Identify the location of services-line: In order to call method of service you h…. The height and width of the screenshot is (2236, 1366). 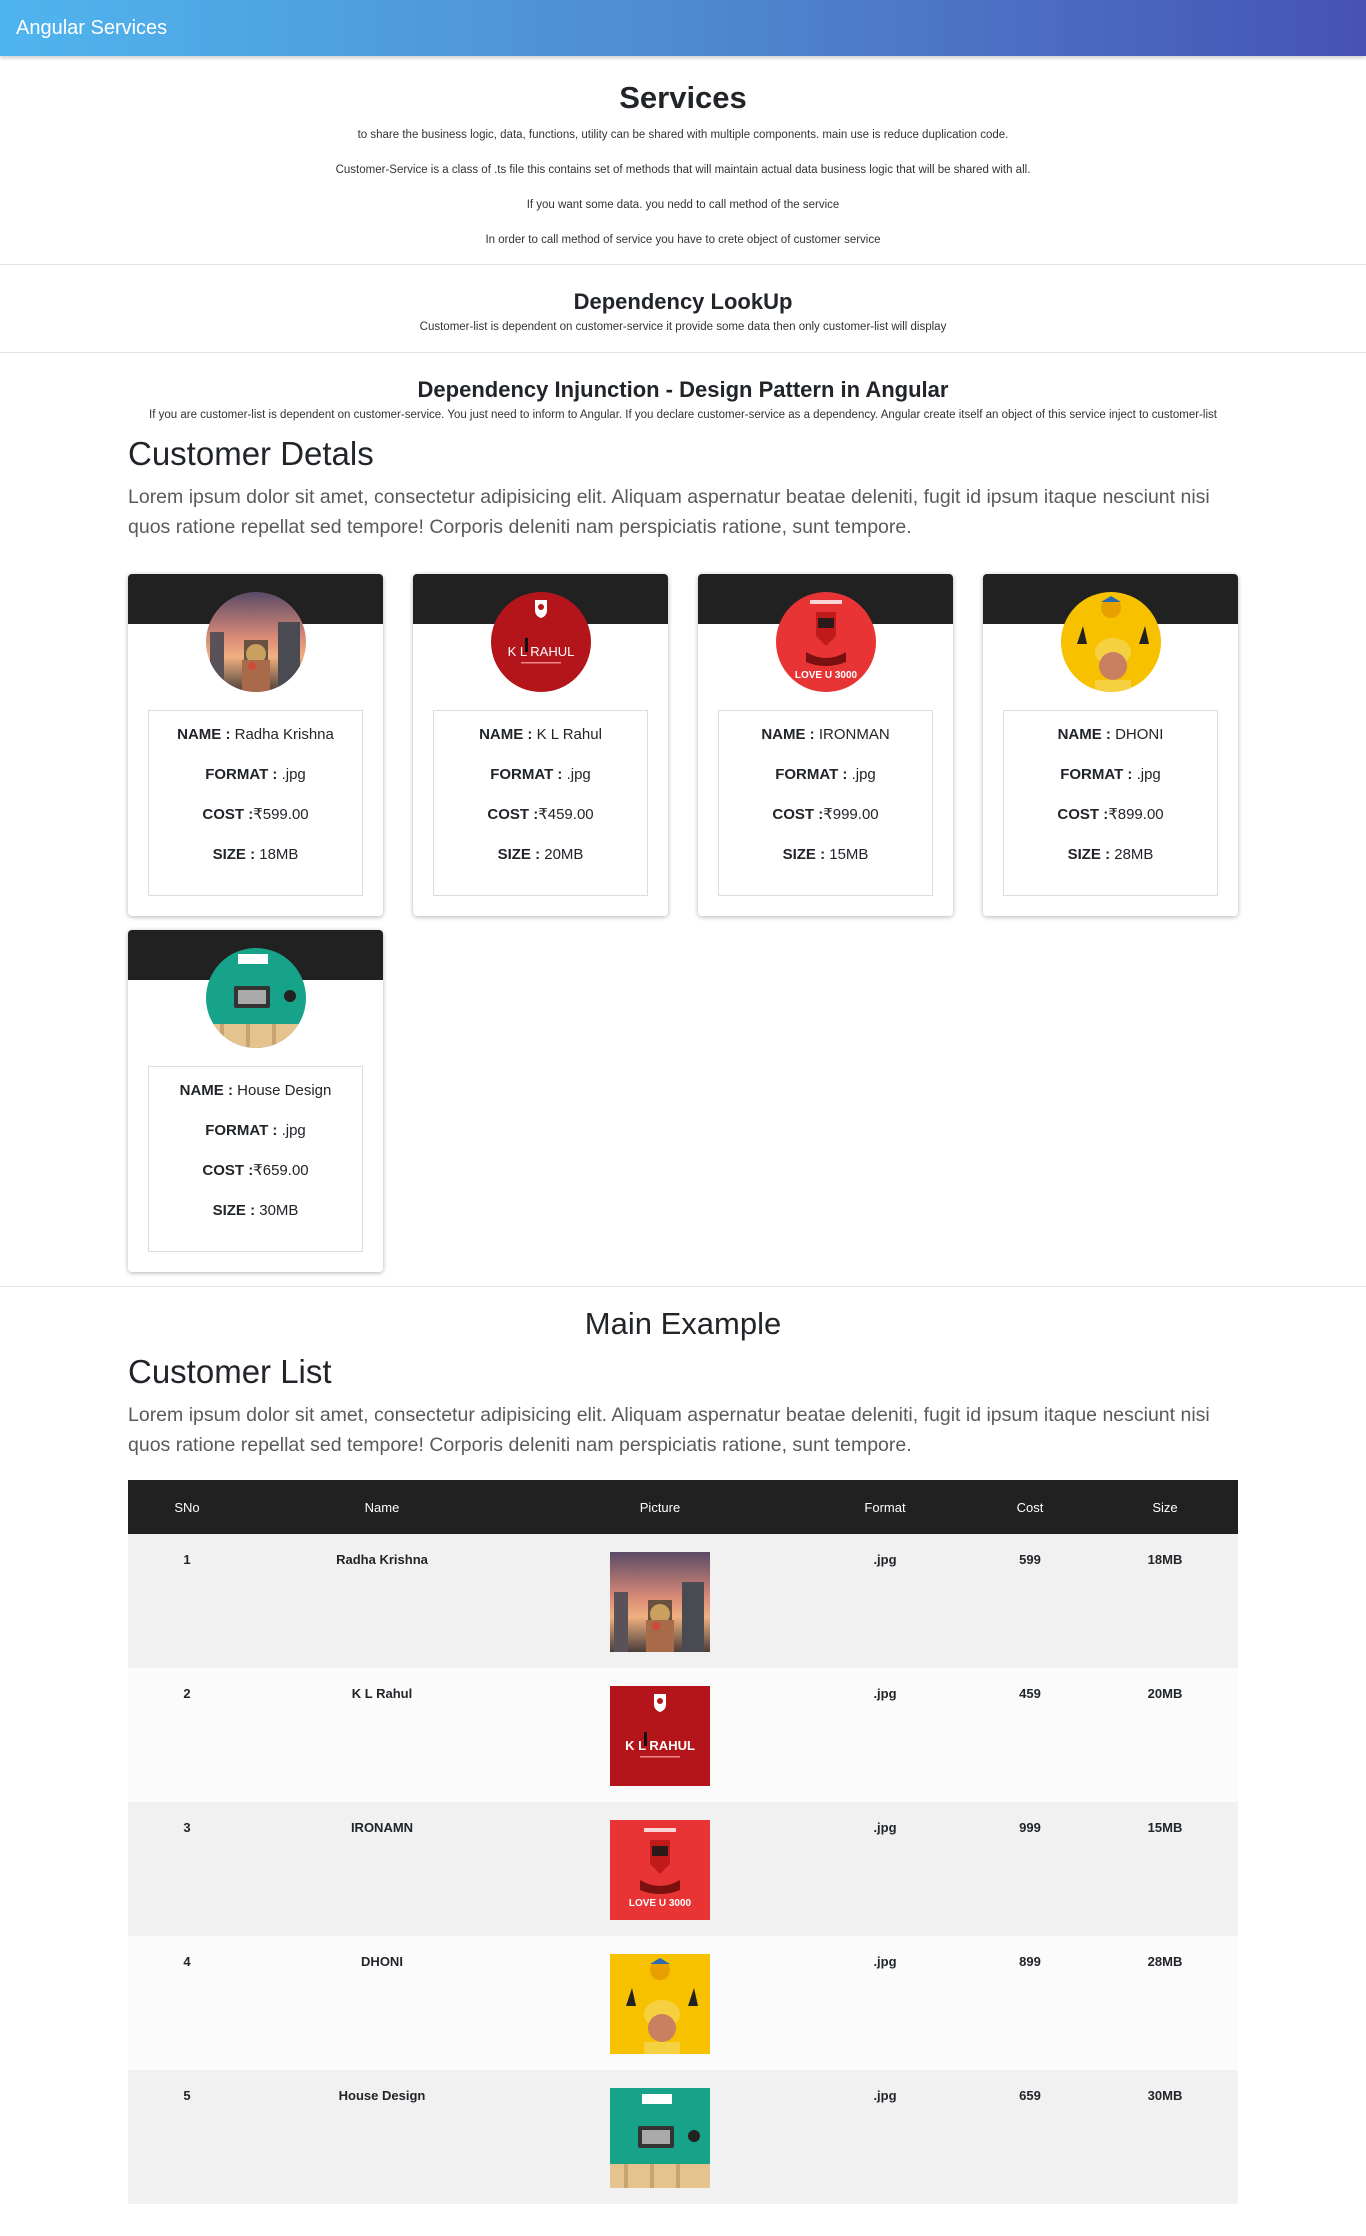
(683, 240).